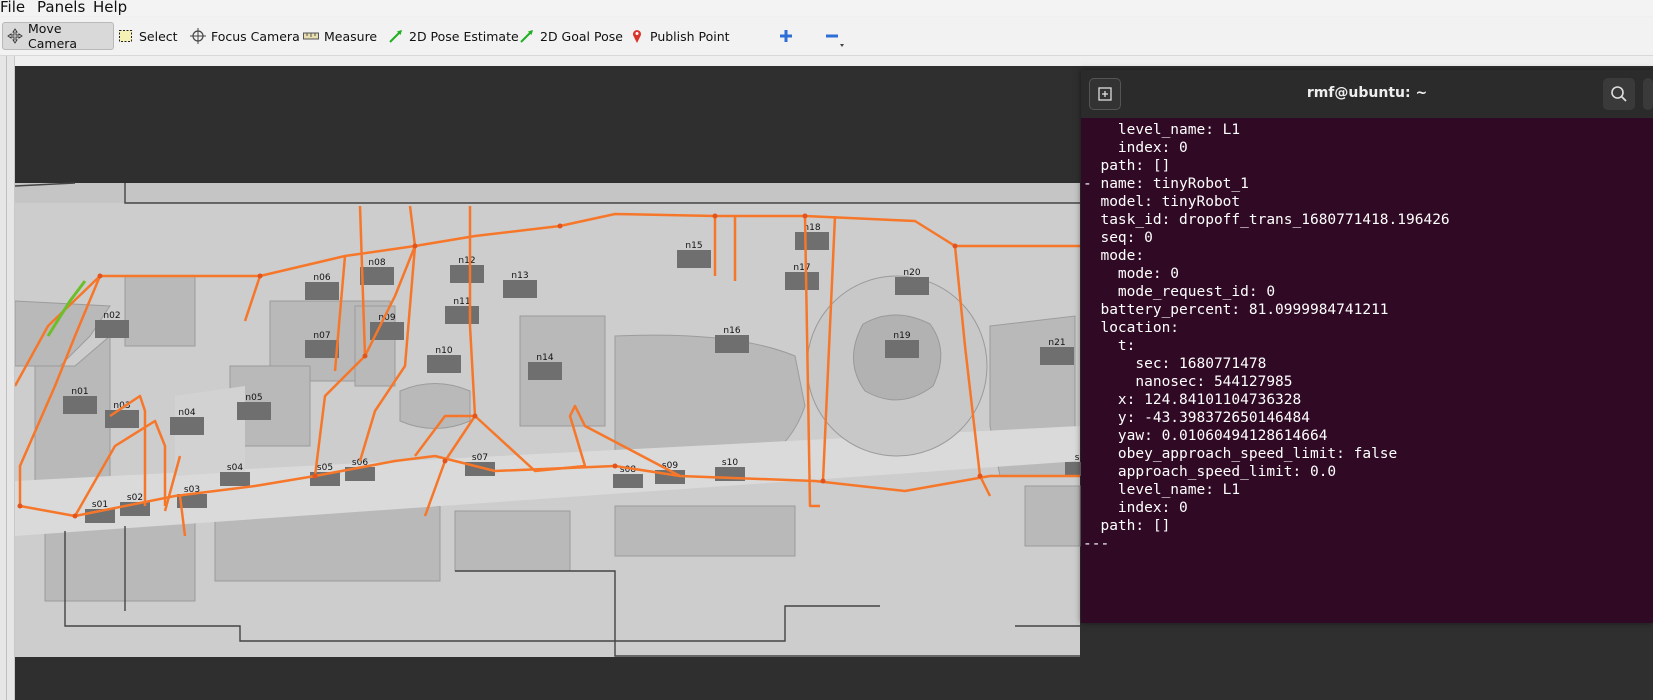 The width and height of the screenshot is (1653, 700). Describe the element at coordinates (1118, 238) in the screenshot. I see `terminal-line: seq: 0` at that location.